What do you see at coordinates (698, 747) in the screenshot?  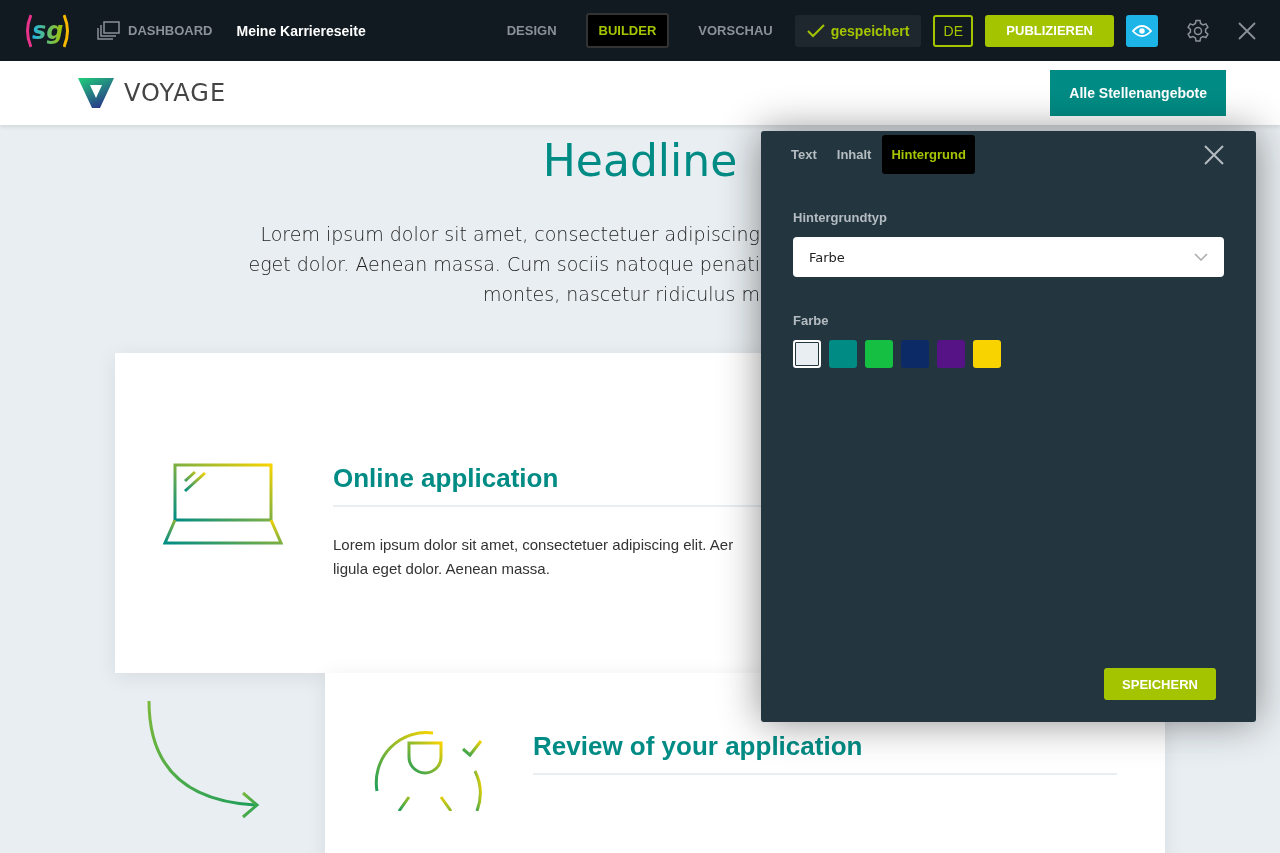 I see `step-title: Review of your application` at bounding box center [698, 747].